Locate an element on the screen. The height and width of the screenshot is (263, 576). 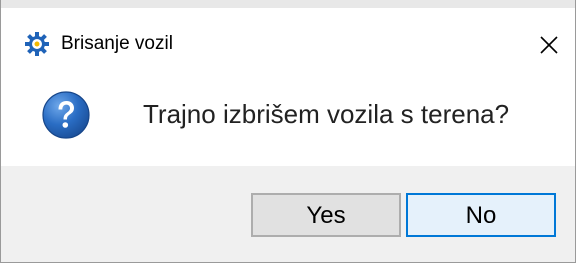
close-icon is located at coordinates (549, 45).